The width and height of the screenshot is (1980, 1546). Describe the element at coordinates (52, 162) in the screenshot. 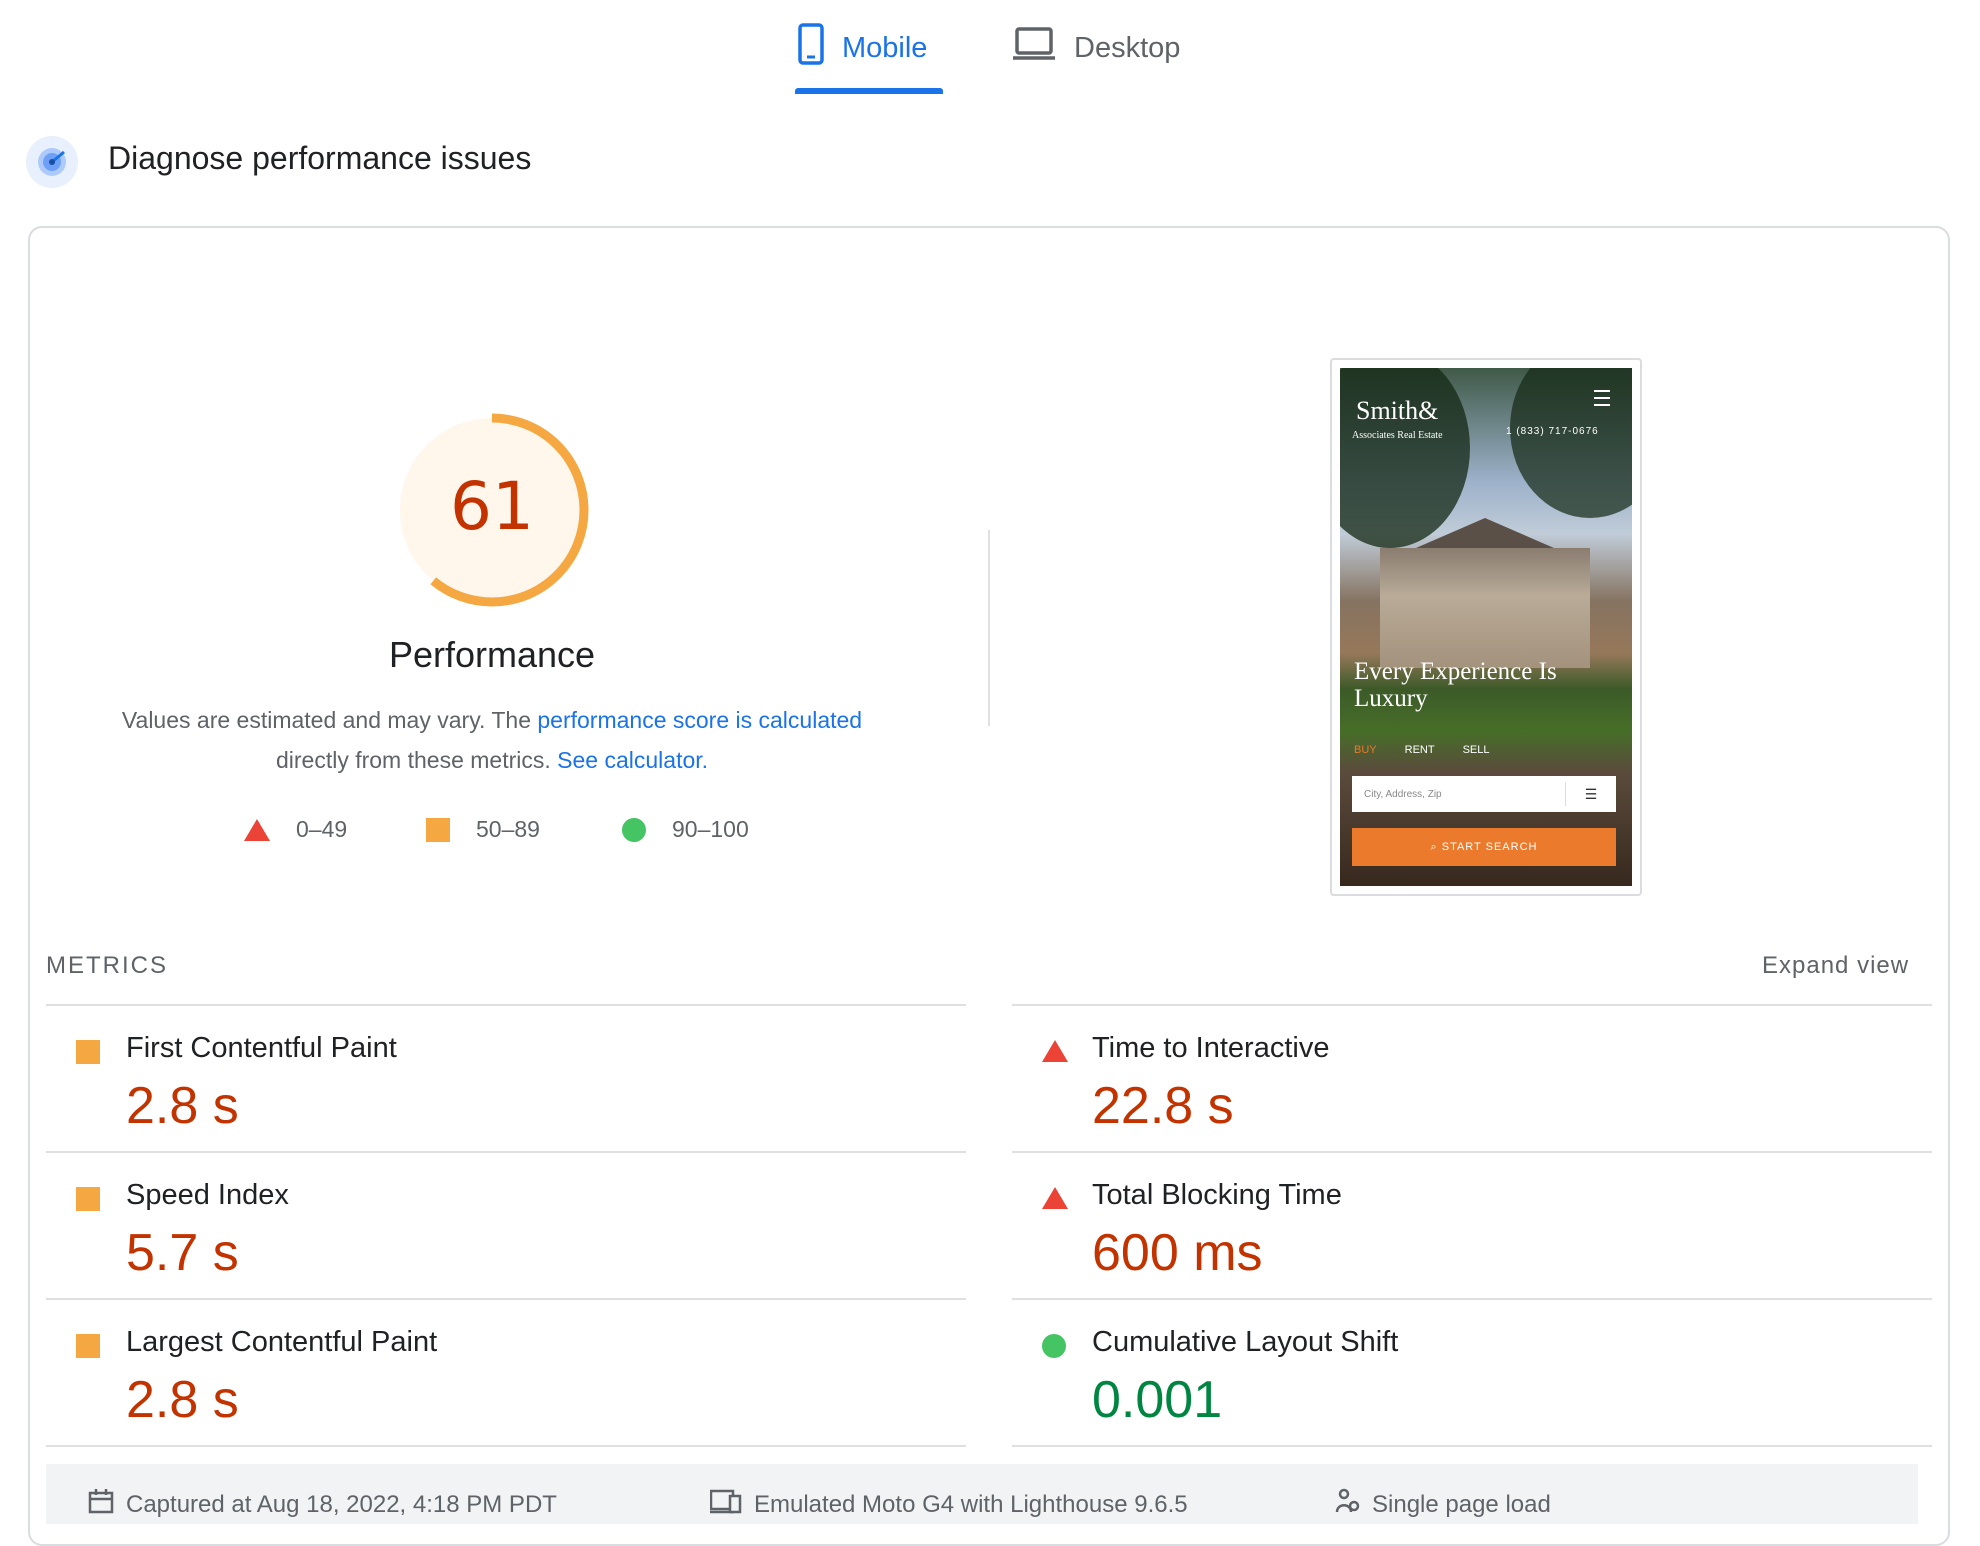

I see `diagnose-icon` at that location.